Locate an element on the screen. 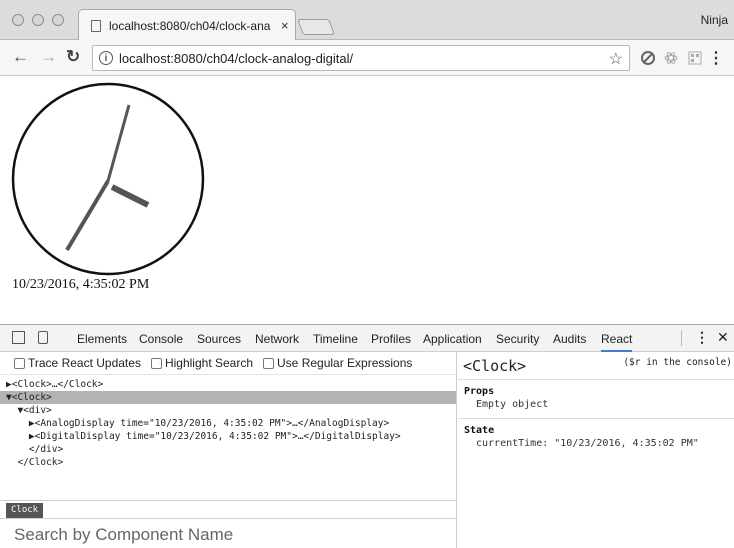 The image size is (734, 548). reload-icon: ↻ is located at coordinates (73, 57).